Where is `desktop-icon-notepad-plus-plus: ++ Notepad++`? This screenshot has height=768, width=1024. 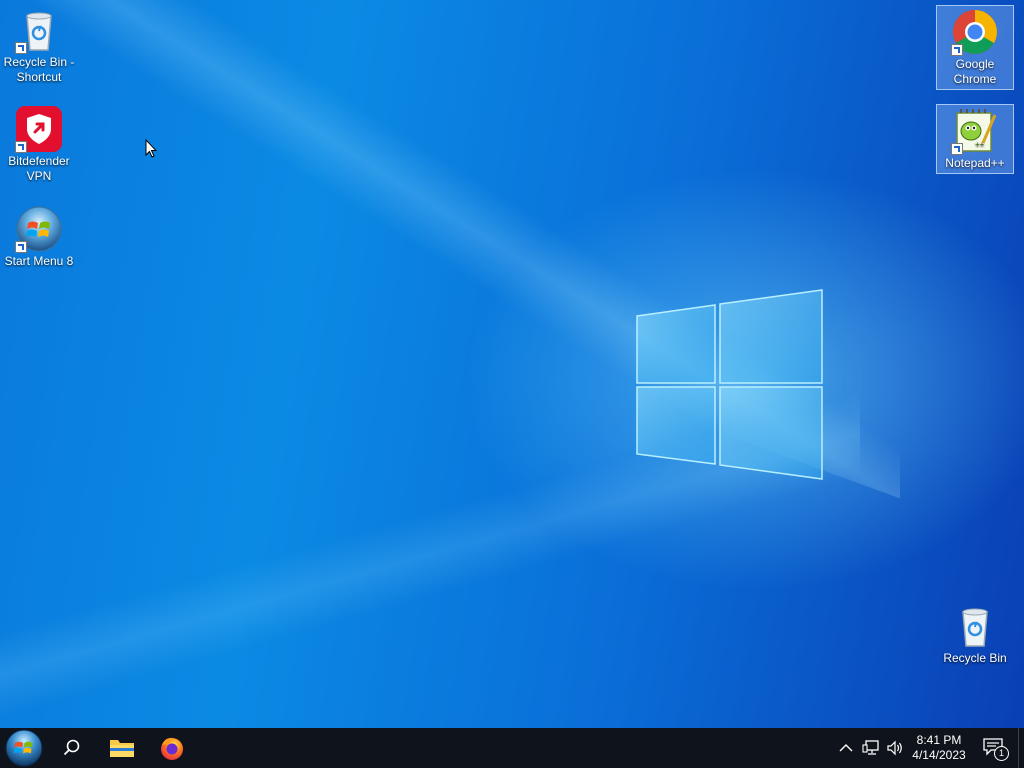
desktop-icon-notepad-plus-plus: ++ Notepad++ is located at coordinates (975, 139).